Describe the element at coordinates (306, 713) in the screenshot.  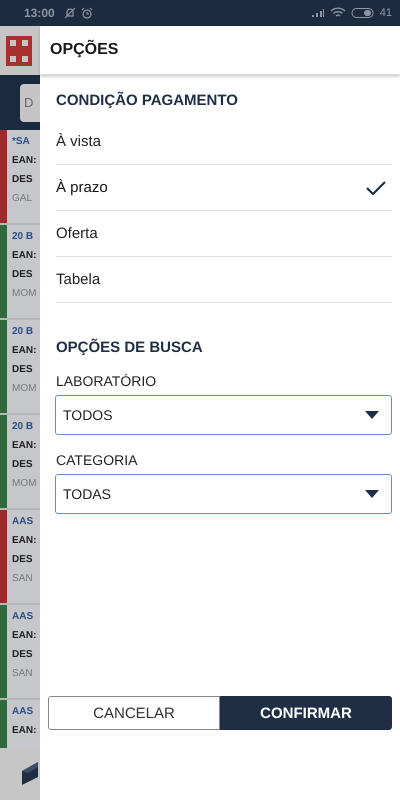
I see `confirm-button: CONFIRMAR` at that location.